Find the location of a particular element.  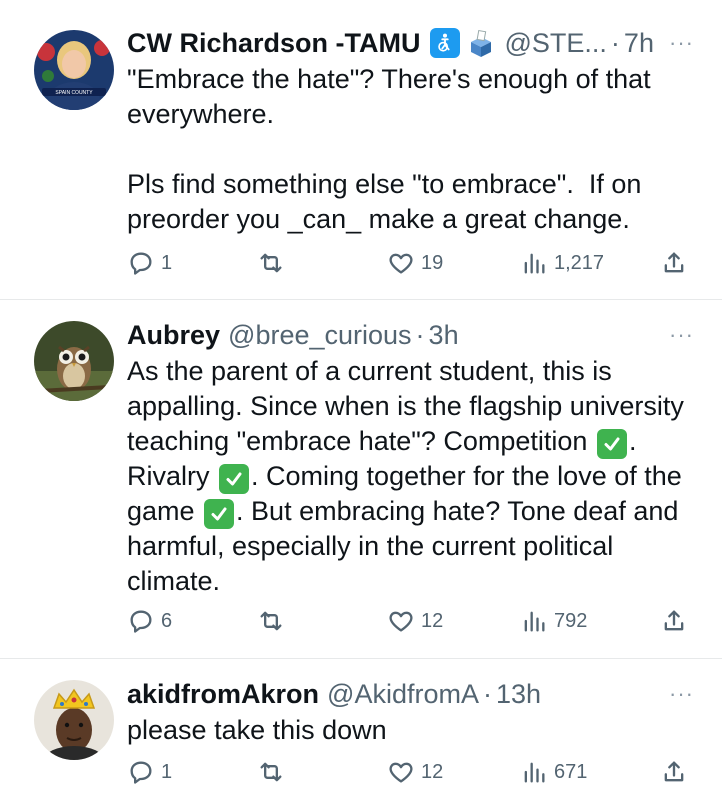

views-count: 671 is located at coordinates (571, 771).